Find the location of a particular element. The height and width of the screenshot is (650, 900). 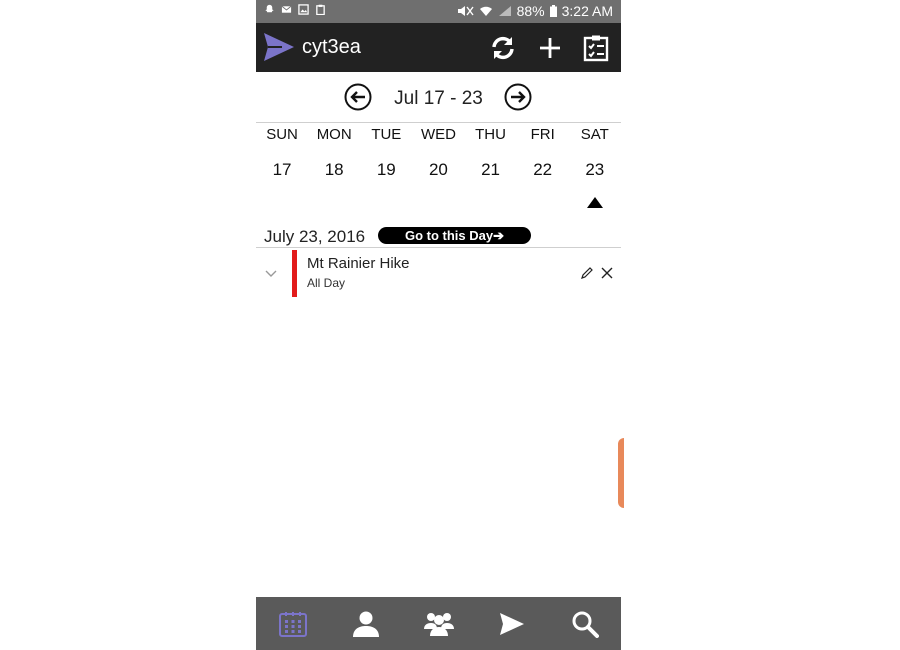

chevron-down-icon is located at coordinates (271, 273).